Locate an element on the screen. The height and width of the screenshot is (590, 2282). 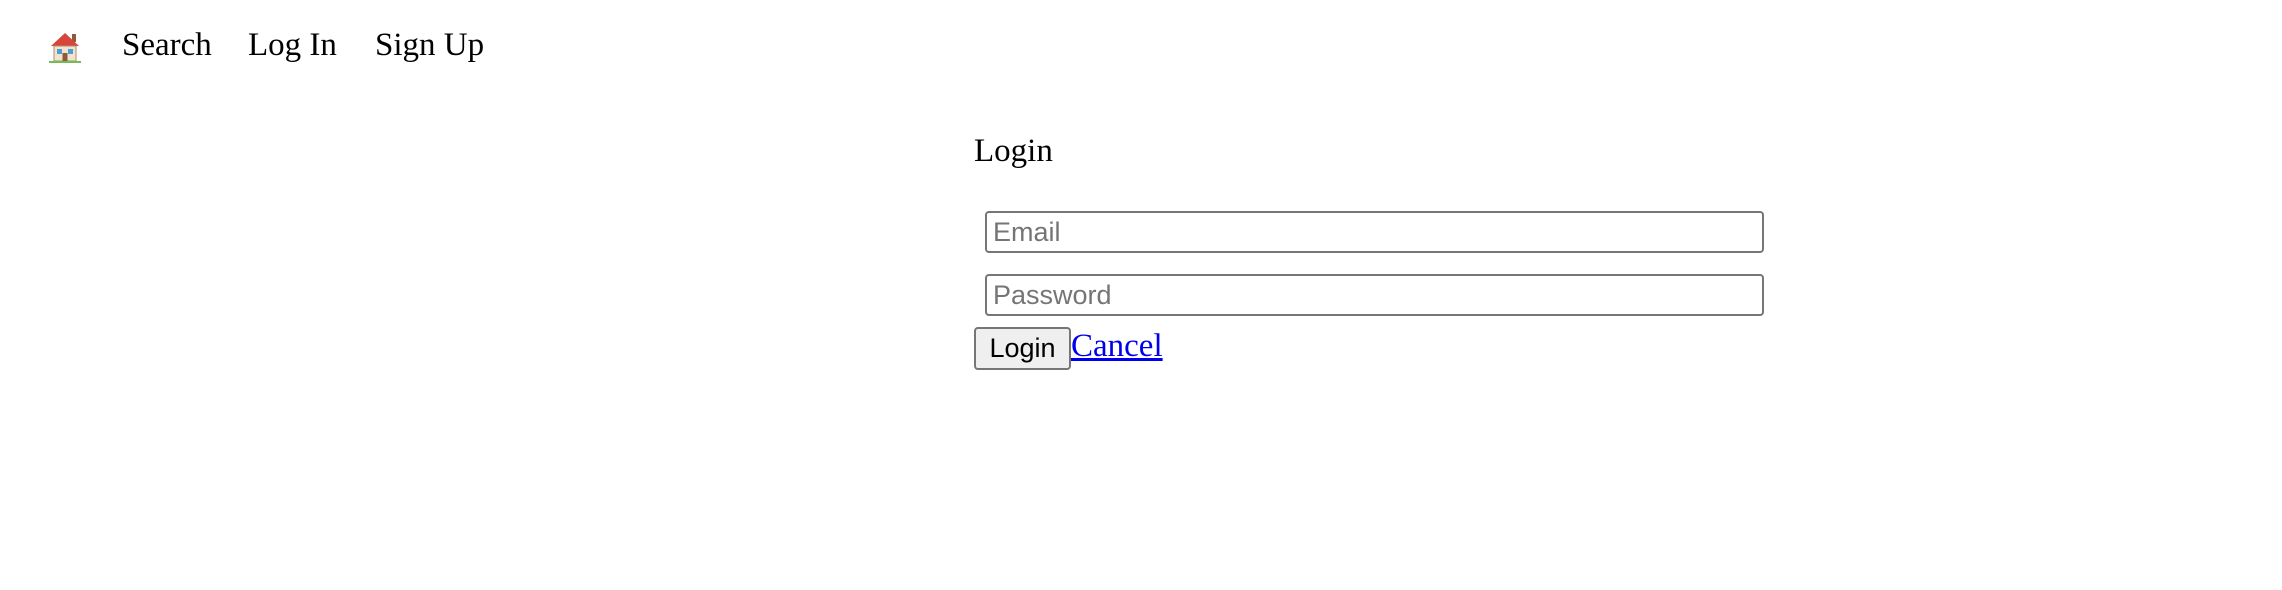
page-title: Login is located at coordinates (1013, 151).